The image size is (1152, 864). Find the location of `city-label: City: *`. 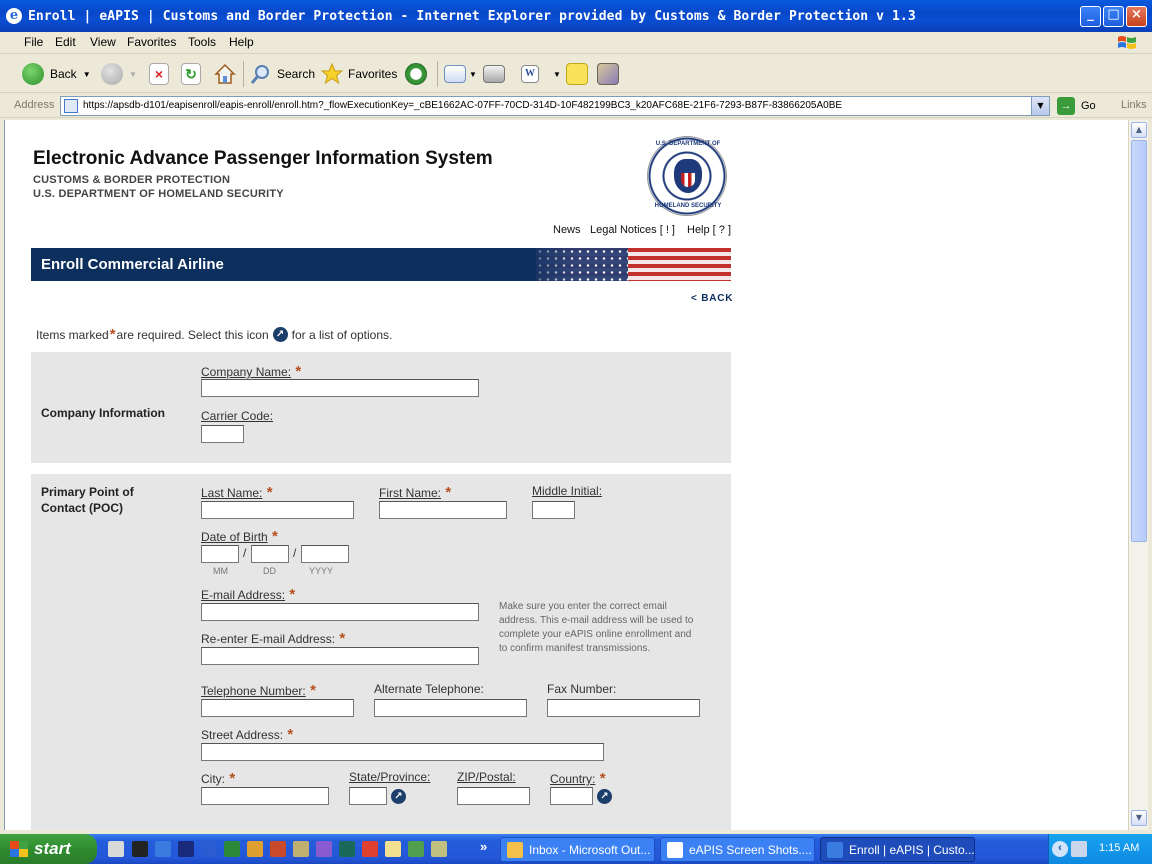

city-label: City: * is located at coordinates (218, 778).